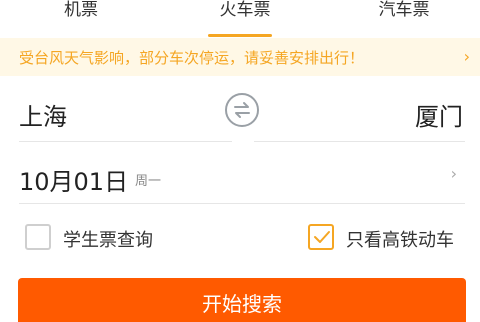 Image resolution: width=480 pixels, height=322 pixels. I want to click on from-city: 上海, so click(43, 114).